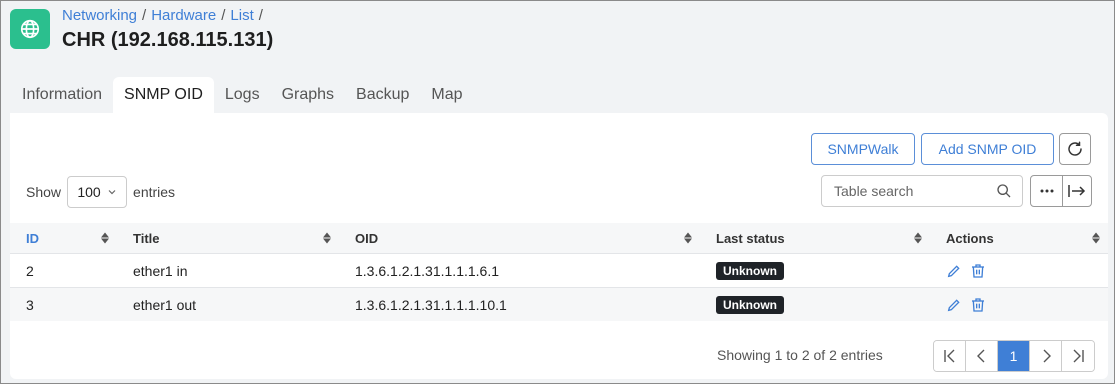  What do you see at coordinates (165, 304) in the screenshot?
I see `cell-title: ether1 out` at bounding box center [165, 304].